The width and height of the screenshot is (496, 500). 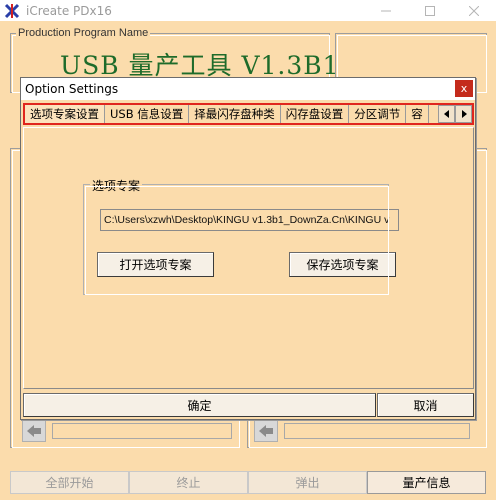 I want to click on tab-scroll-left-button, so click(x=446, y=114).